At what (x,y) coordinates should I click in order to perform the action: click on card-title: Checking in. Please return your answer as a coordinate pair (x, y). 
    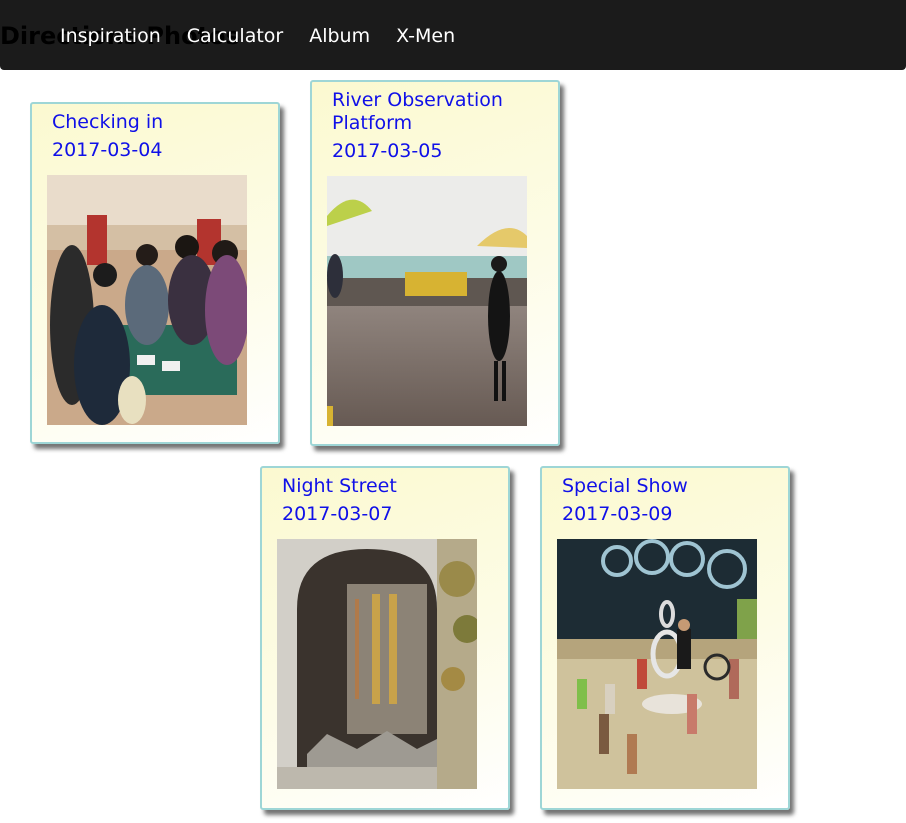
    Looking at the image, I should click on (108, 122).